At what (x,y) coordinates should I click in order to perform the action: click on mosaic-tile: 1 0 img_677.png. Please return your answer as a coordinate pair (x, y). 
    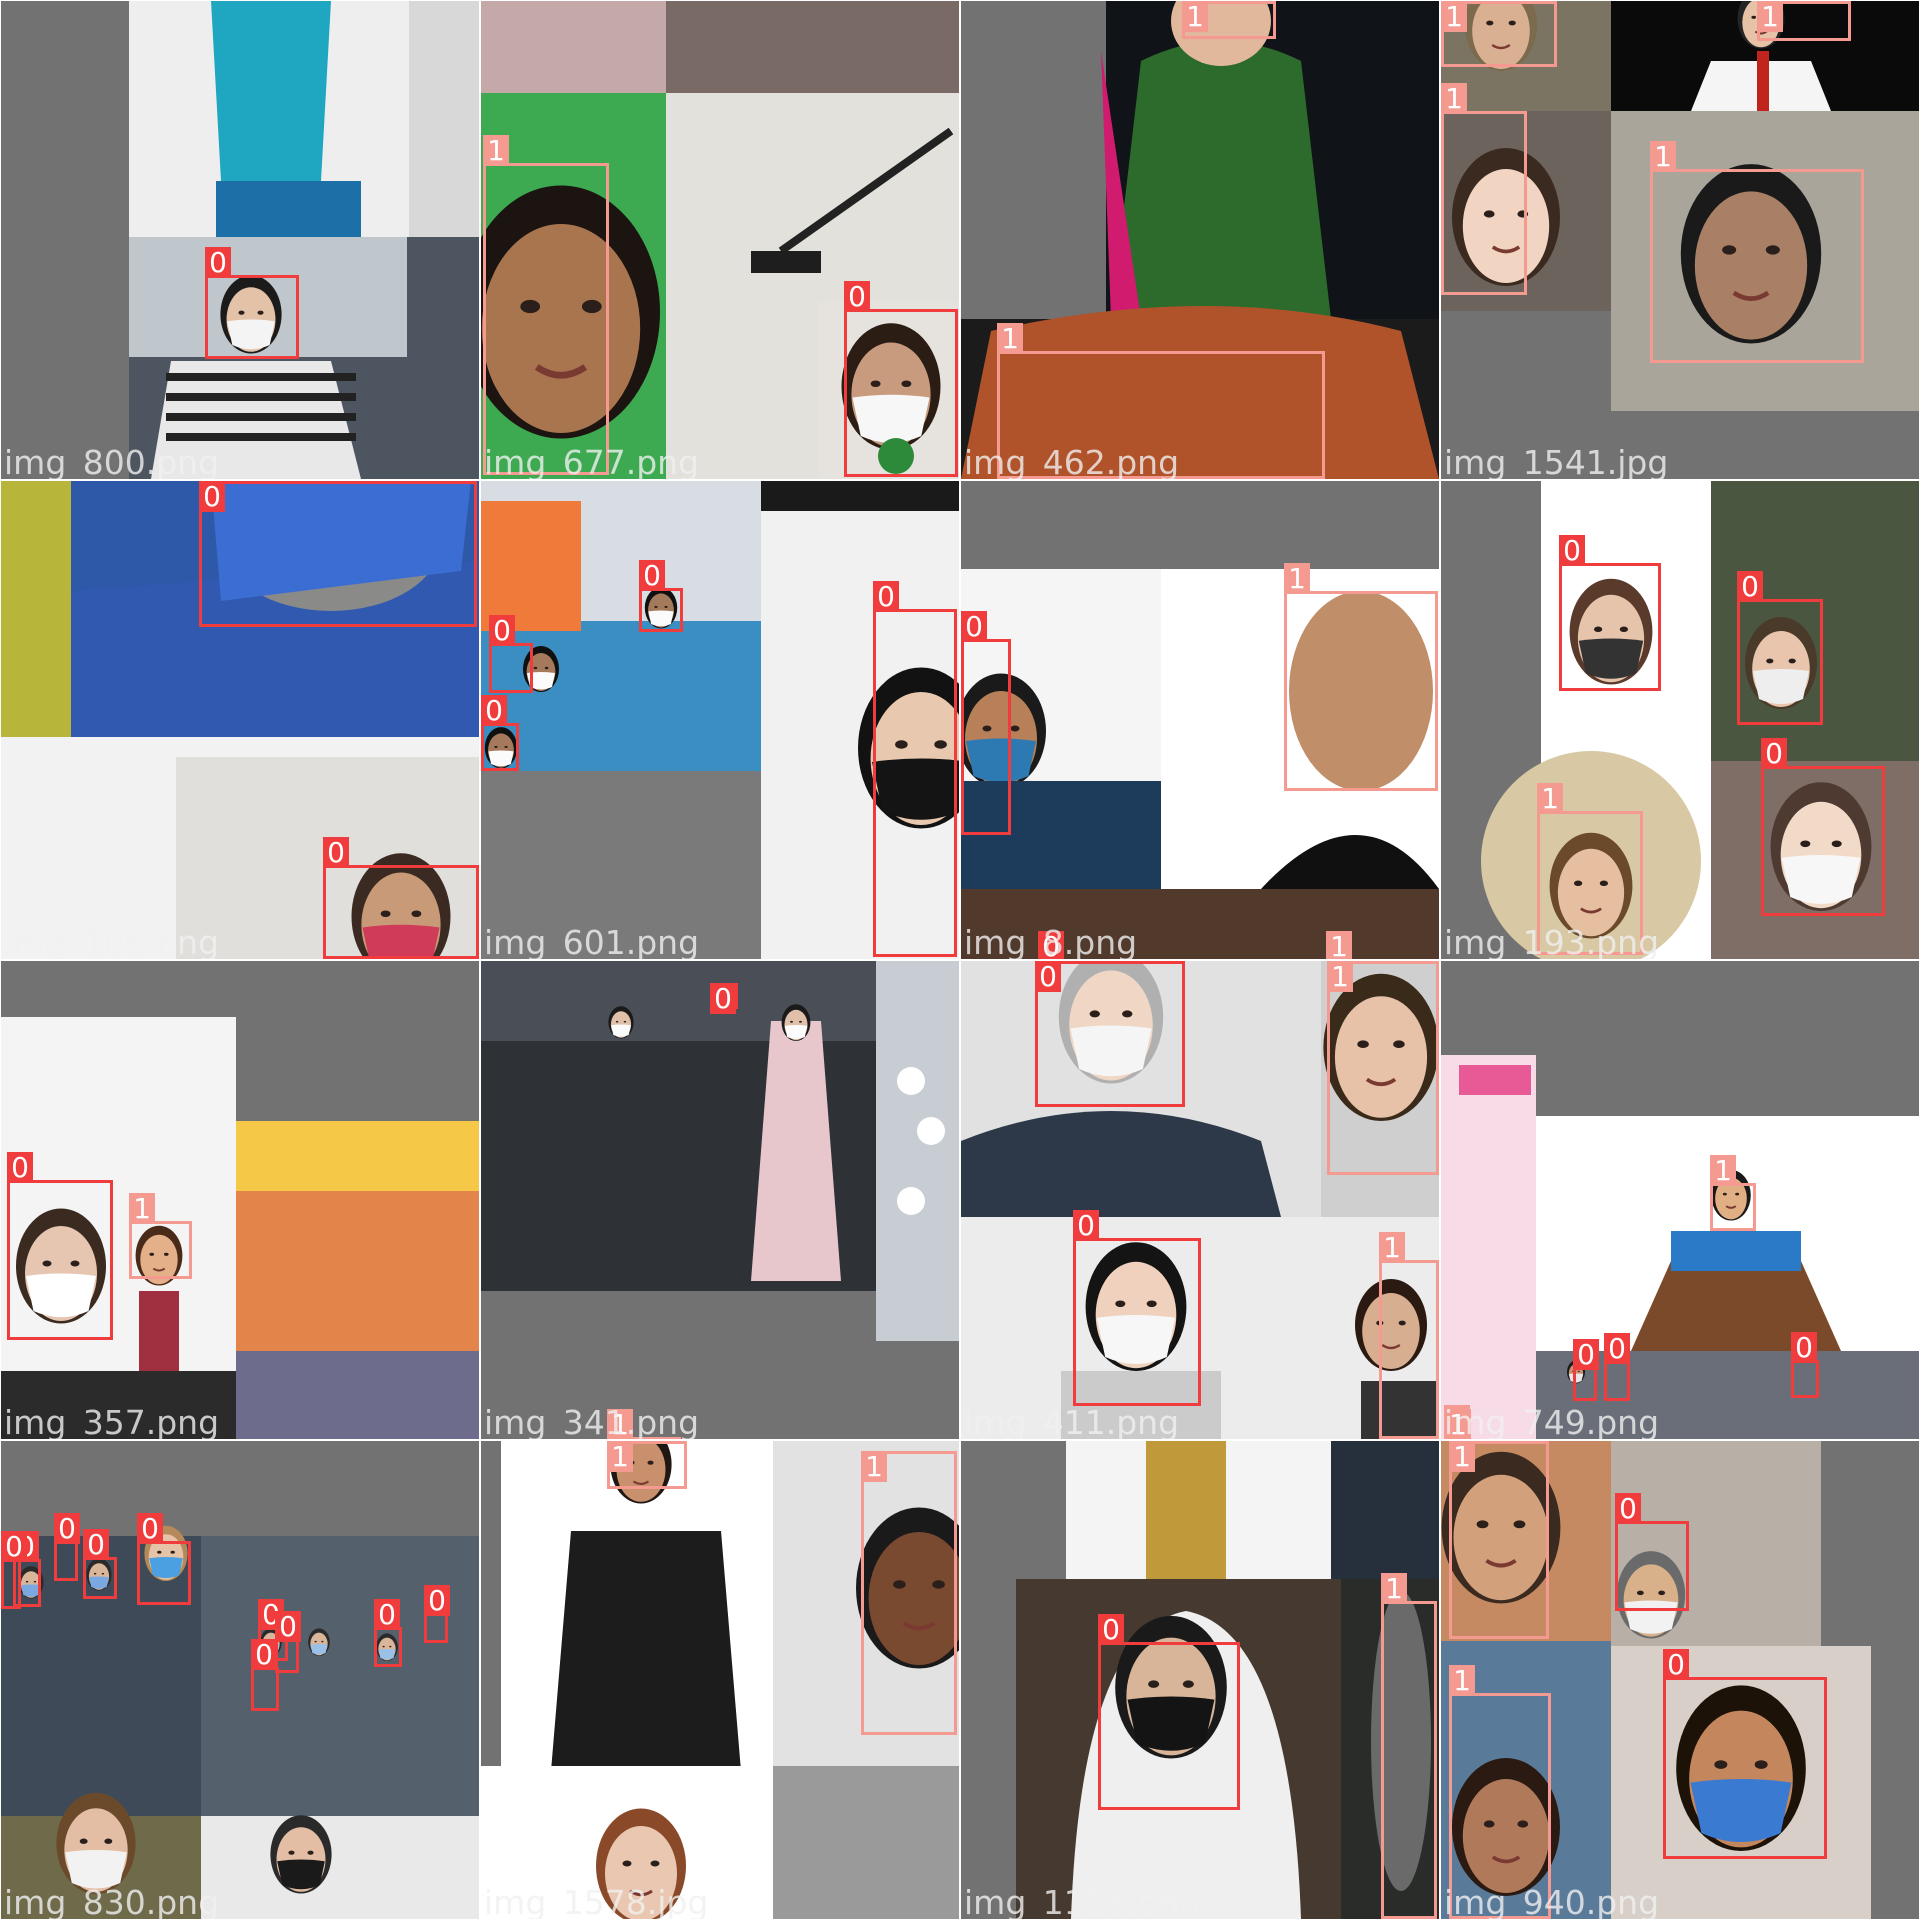
    Looking at the image, I should click on (720, 240).